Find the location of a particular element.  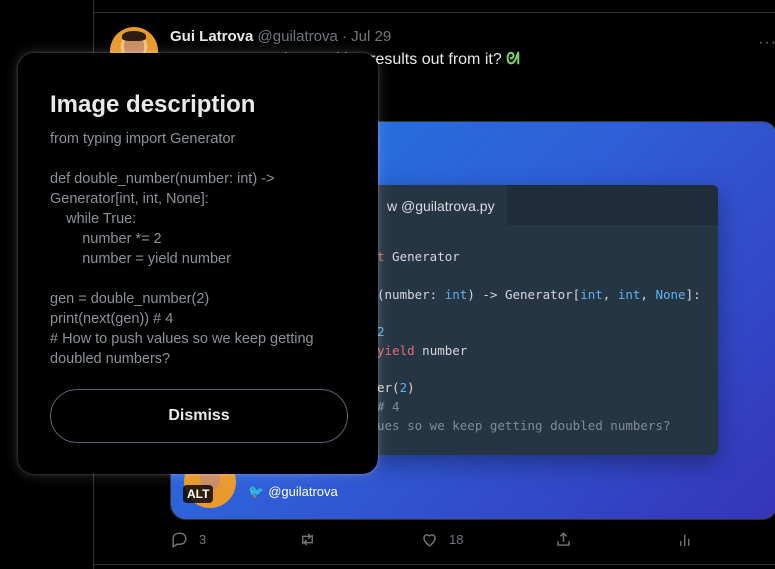

dialog-title: Image description is located at coordinates (153, 104).